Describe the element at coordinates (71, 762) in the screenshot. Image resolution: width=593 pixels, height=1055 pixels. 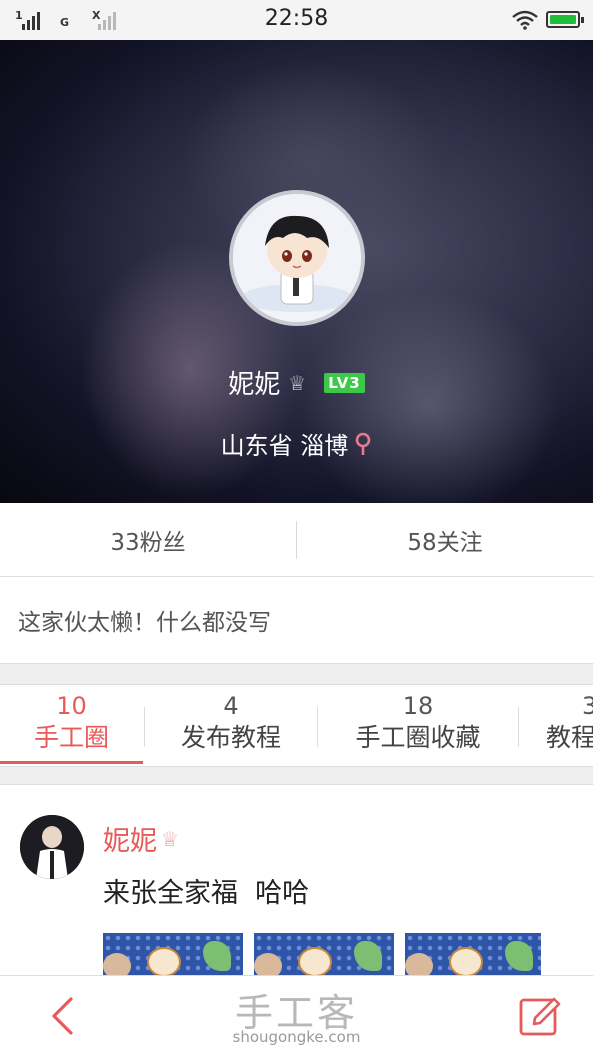
I see `active-tab-indicator` at that location.